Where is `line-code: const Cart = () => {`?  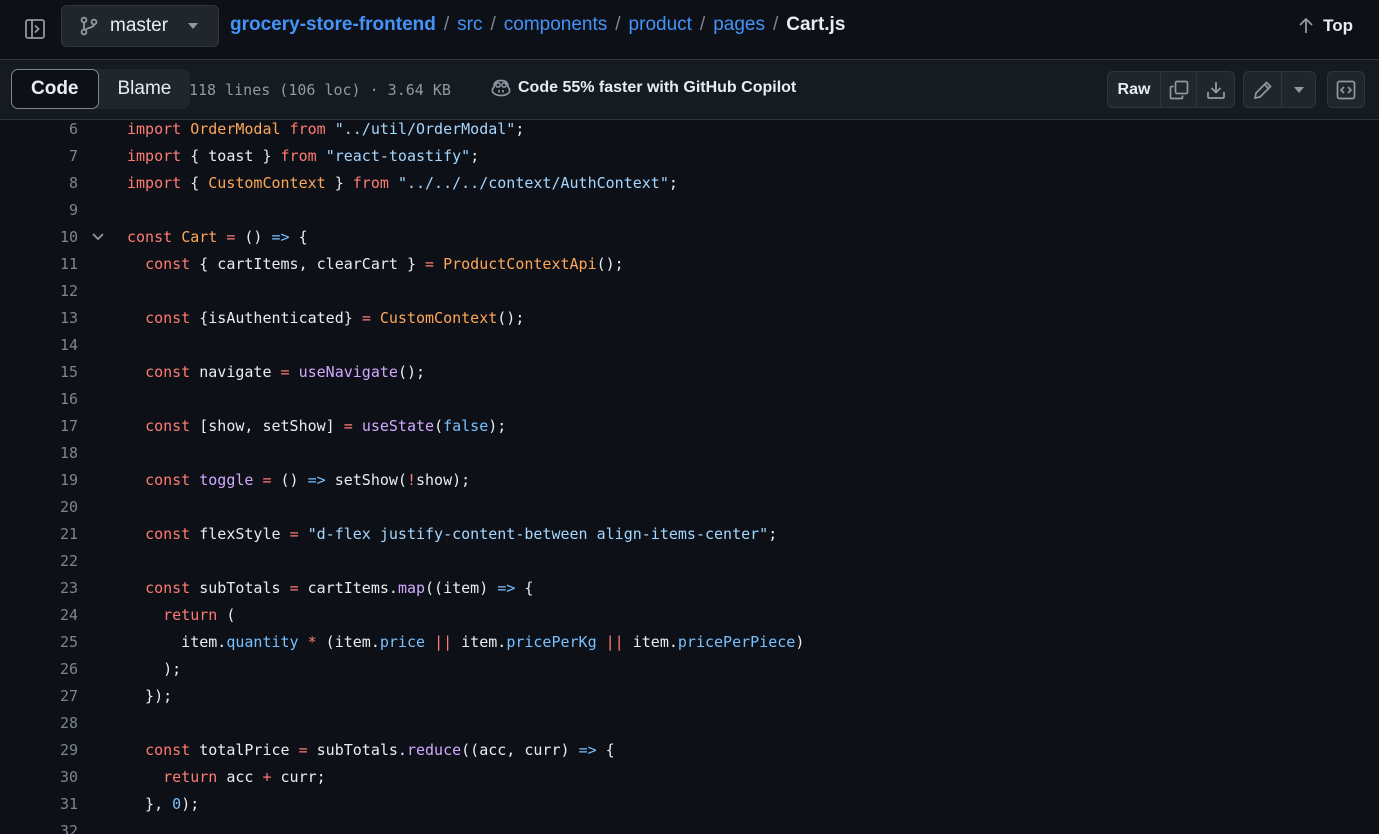
line-code: const Cart = () => { is located at coordinates (217, 237).